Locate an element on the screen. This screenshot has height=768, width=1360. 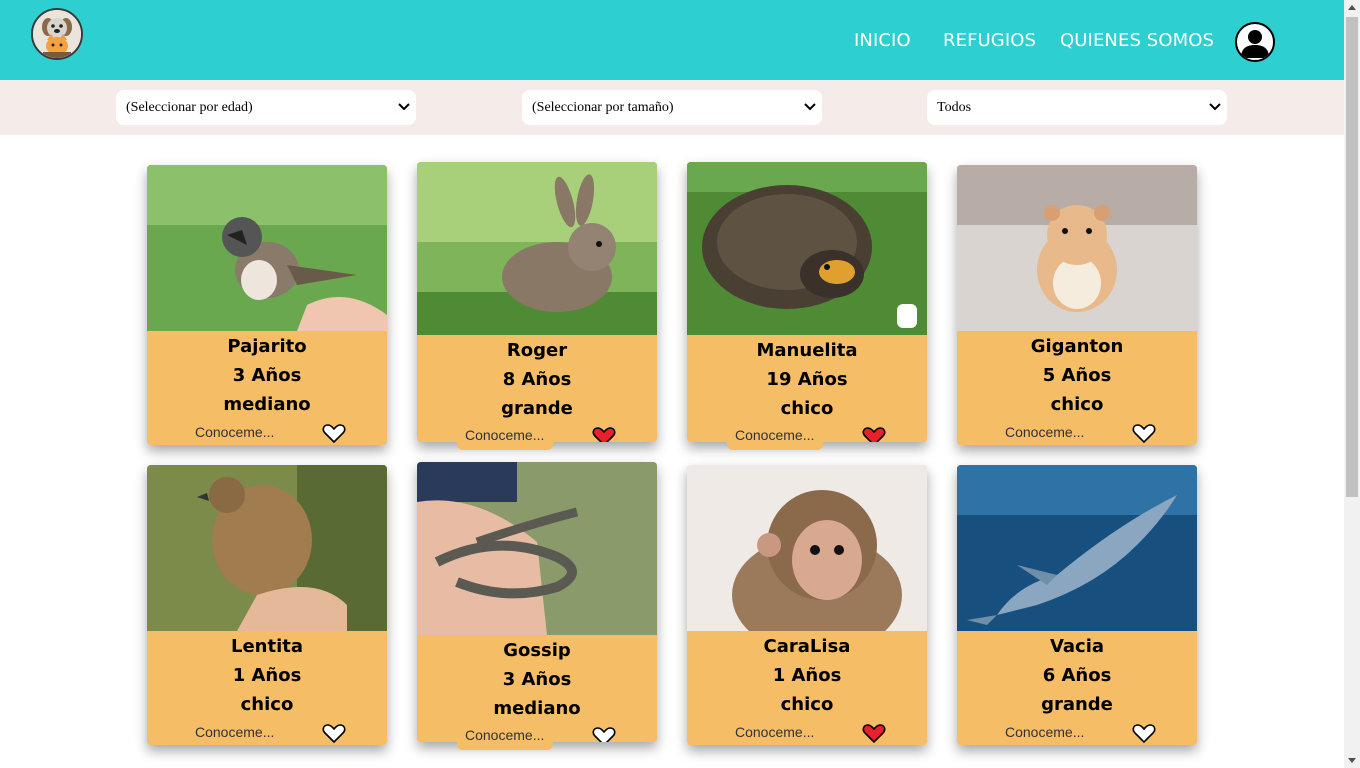
pet-name: Gossip is located at coordinates (537, 650).